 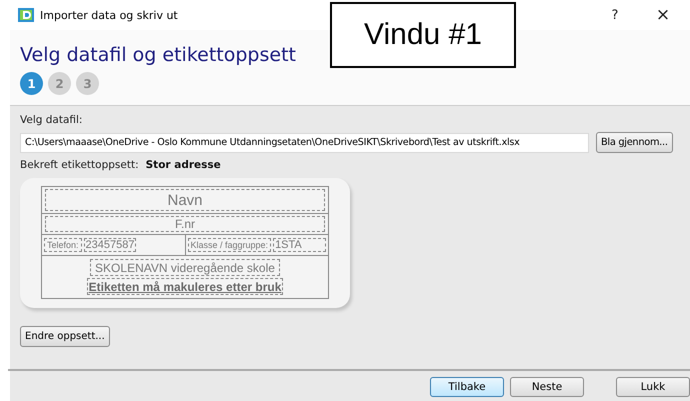 What do you see at coordinates (185, 224) in the screenshot?
I see `id-field: F.nr` at bounding box center [185, 224].